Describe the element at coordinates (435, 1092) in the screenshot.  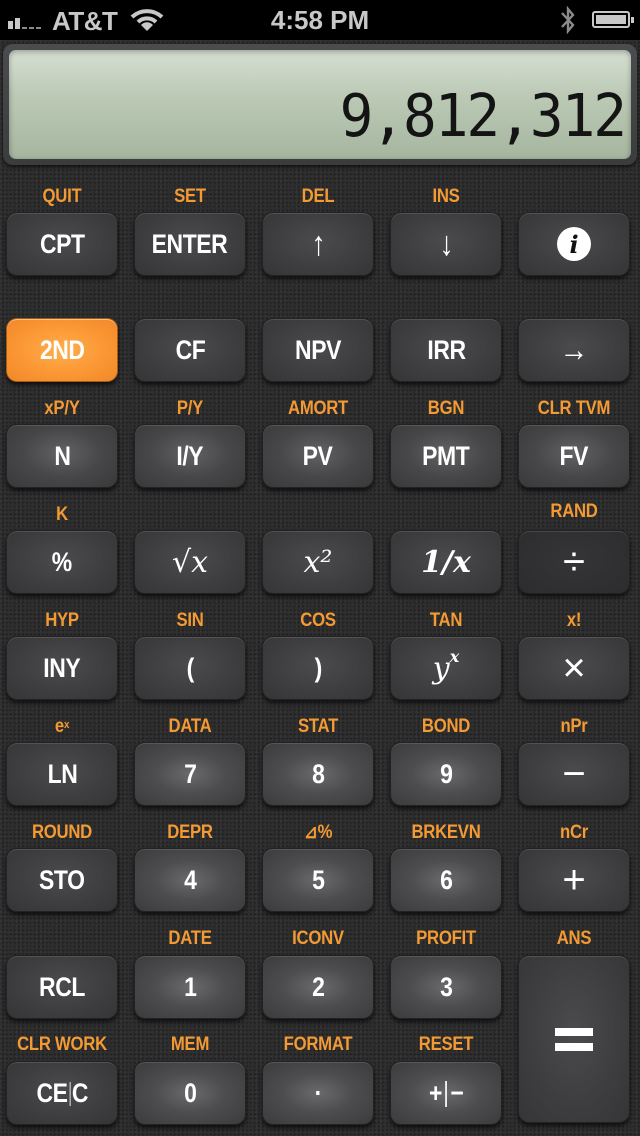
I see `plus-text: +` at that location.